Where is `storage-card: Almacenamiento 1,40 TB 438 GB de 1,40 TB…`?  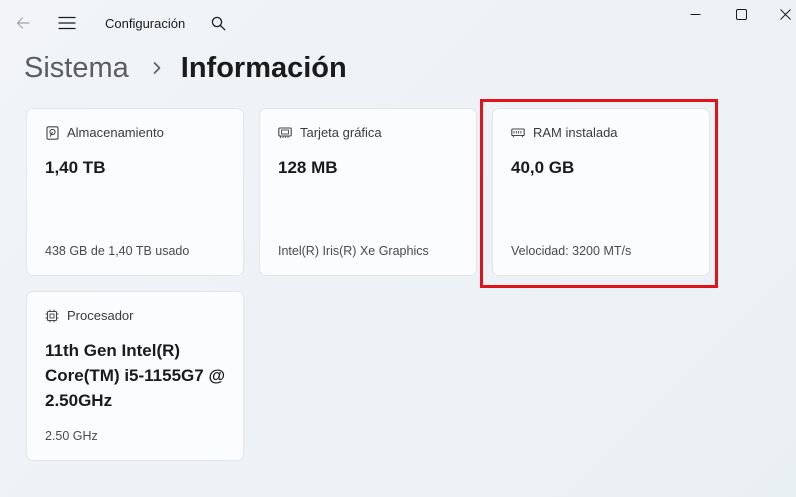 storage-card: Almacenamiento 1,40 TB 438 GB de 1,40 TB… is located at coordinates (135, 192).